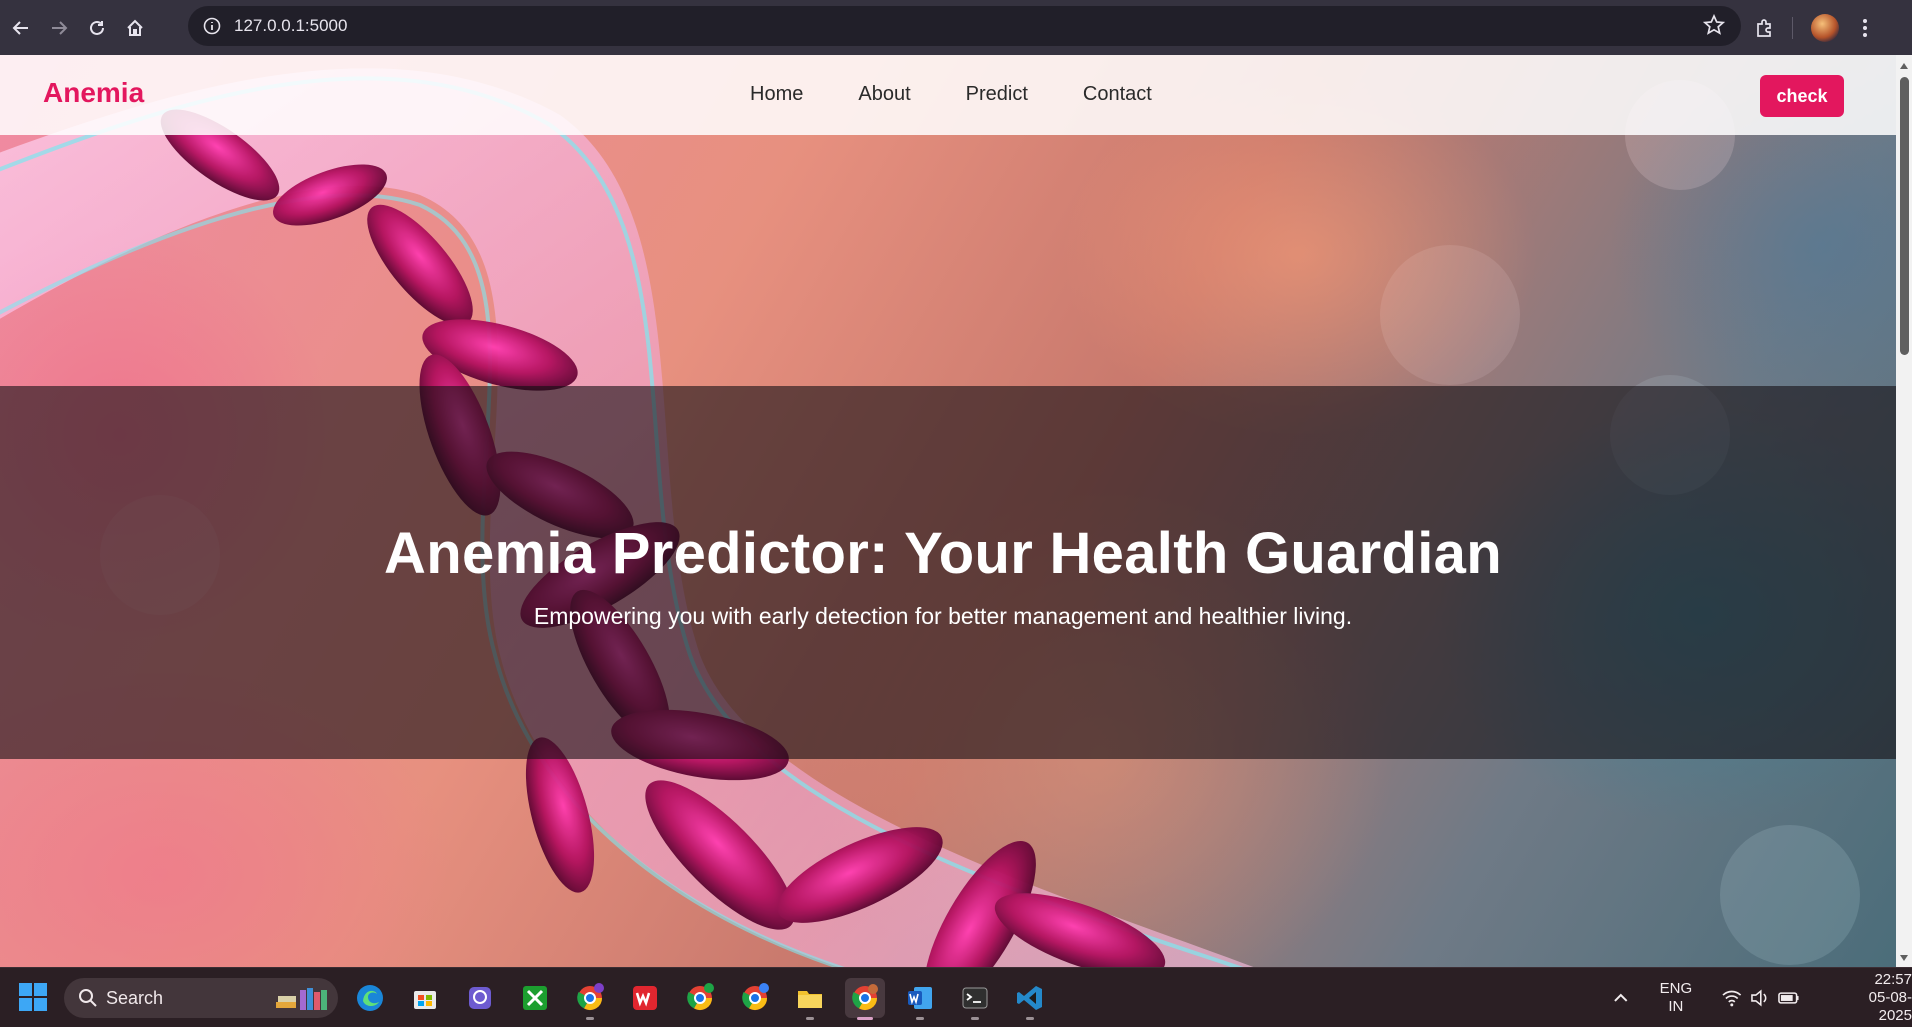 The width and height of the screenshot is (1912, 1027). What do you see at coordinates (1893, 979) in the screenshot?
I see `clock-time: 22:57` at bounding box center [1893, 979].